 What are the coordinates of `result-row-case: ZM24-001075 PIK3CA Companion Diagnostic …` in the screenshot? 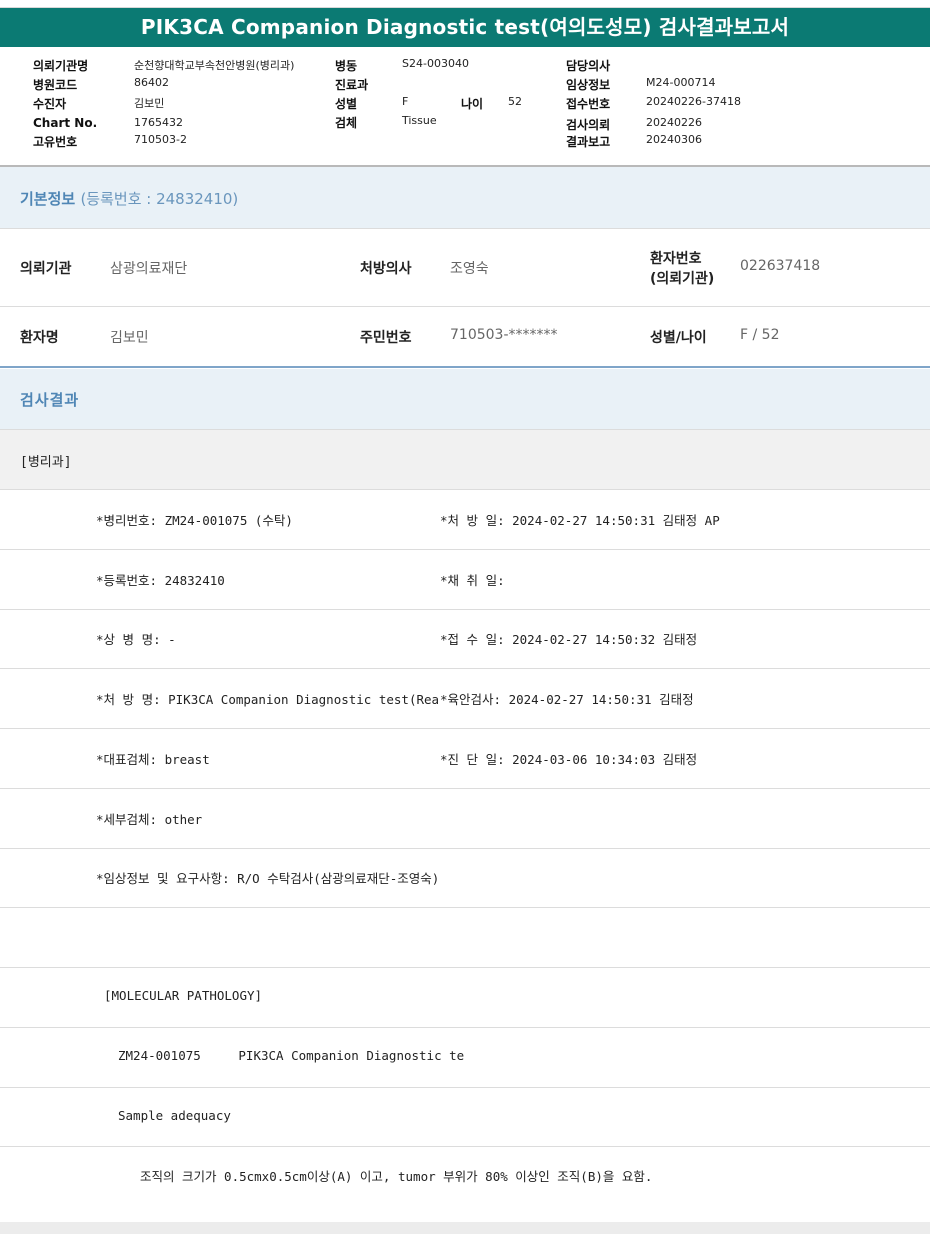 It's located at (465, 1058).